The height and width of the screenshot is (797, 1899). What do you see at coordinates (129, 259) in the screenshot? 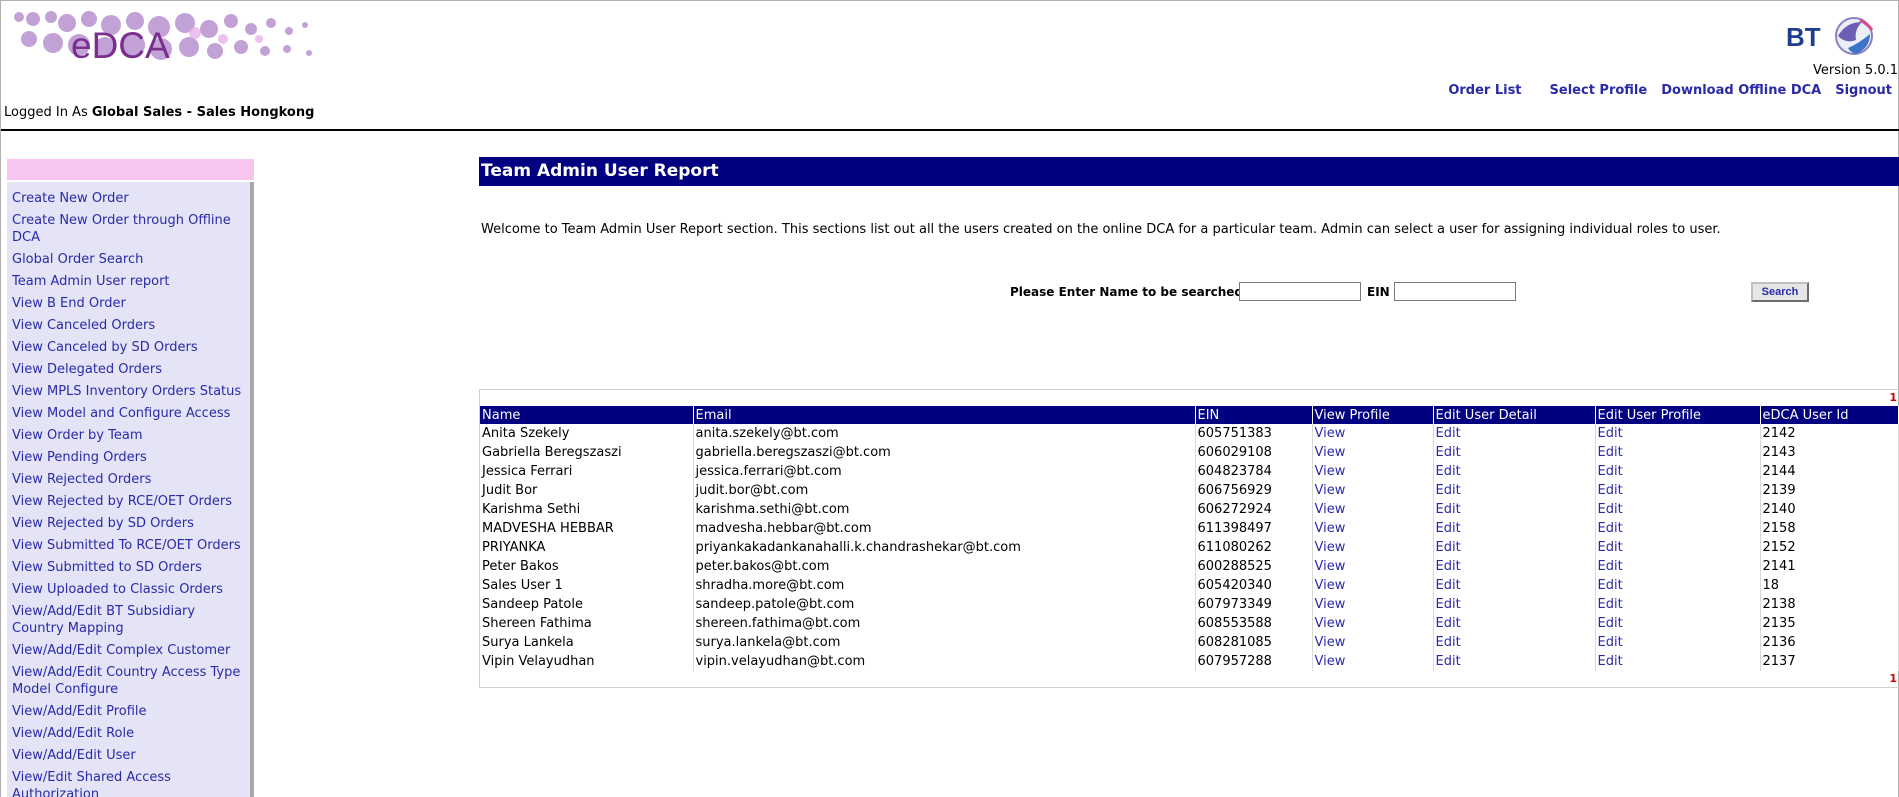
I see `sidebar-item-global-order-search: Global Order Search` at bounding box center [129, 259].